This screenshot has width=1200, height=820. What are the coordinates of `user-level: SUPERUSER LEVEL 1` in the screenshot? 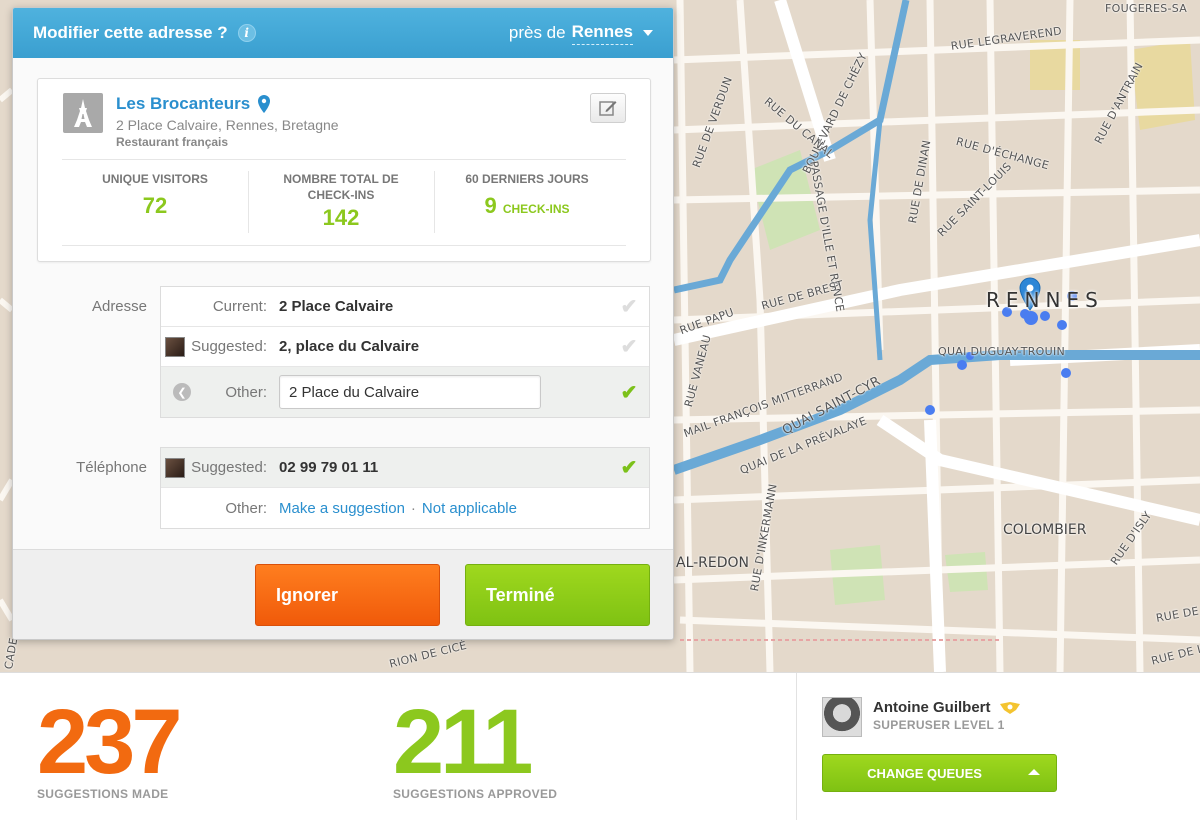 It's located at (939, 725).